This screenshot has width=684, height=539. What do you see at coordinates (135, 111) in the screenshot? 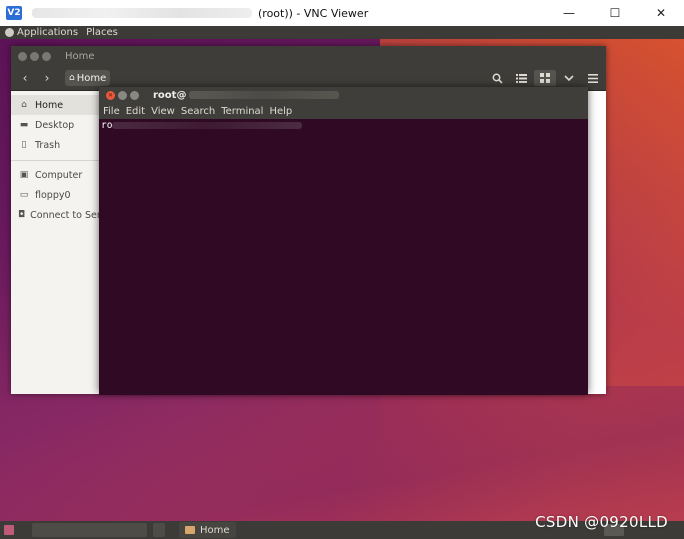
I see `menu-edit: Edit` at bounding box center [135, 111].